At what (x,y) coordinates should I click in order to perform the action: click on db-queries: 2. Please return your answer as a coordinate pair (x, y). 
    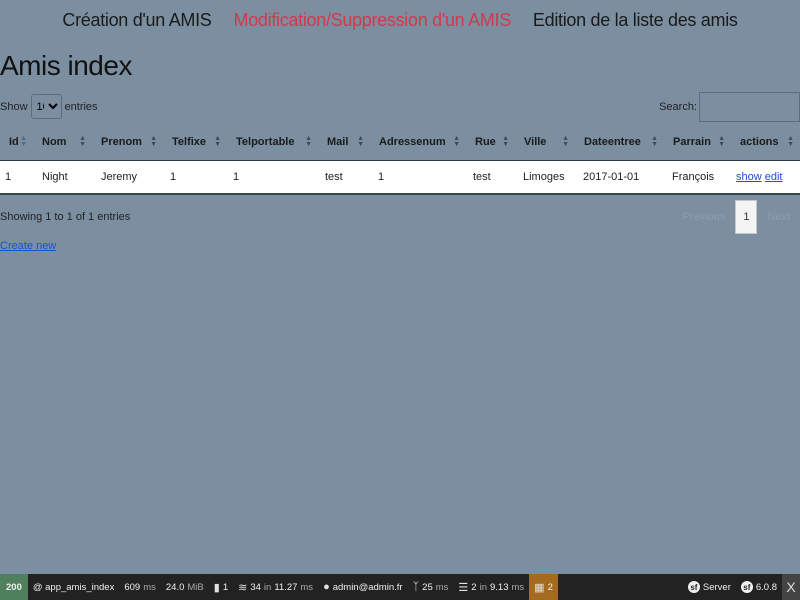
    Looking at the image, I should click on (474, 587).